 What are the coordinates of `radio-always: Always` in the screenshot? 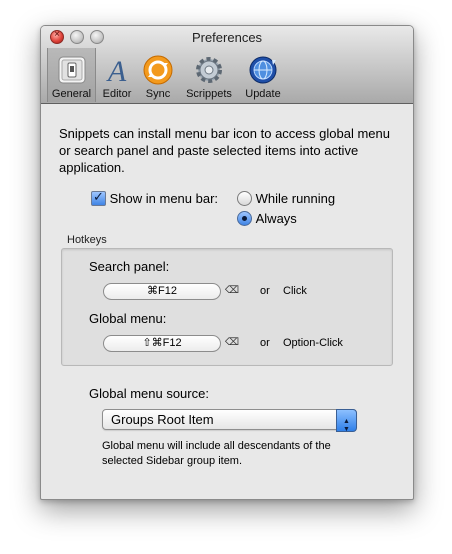 It's located at (267, 218).